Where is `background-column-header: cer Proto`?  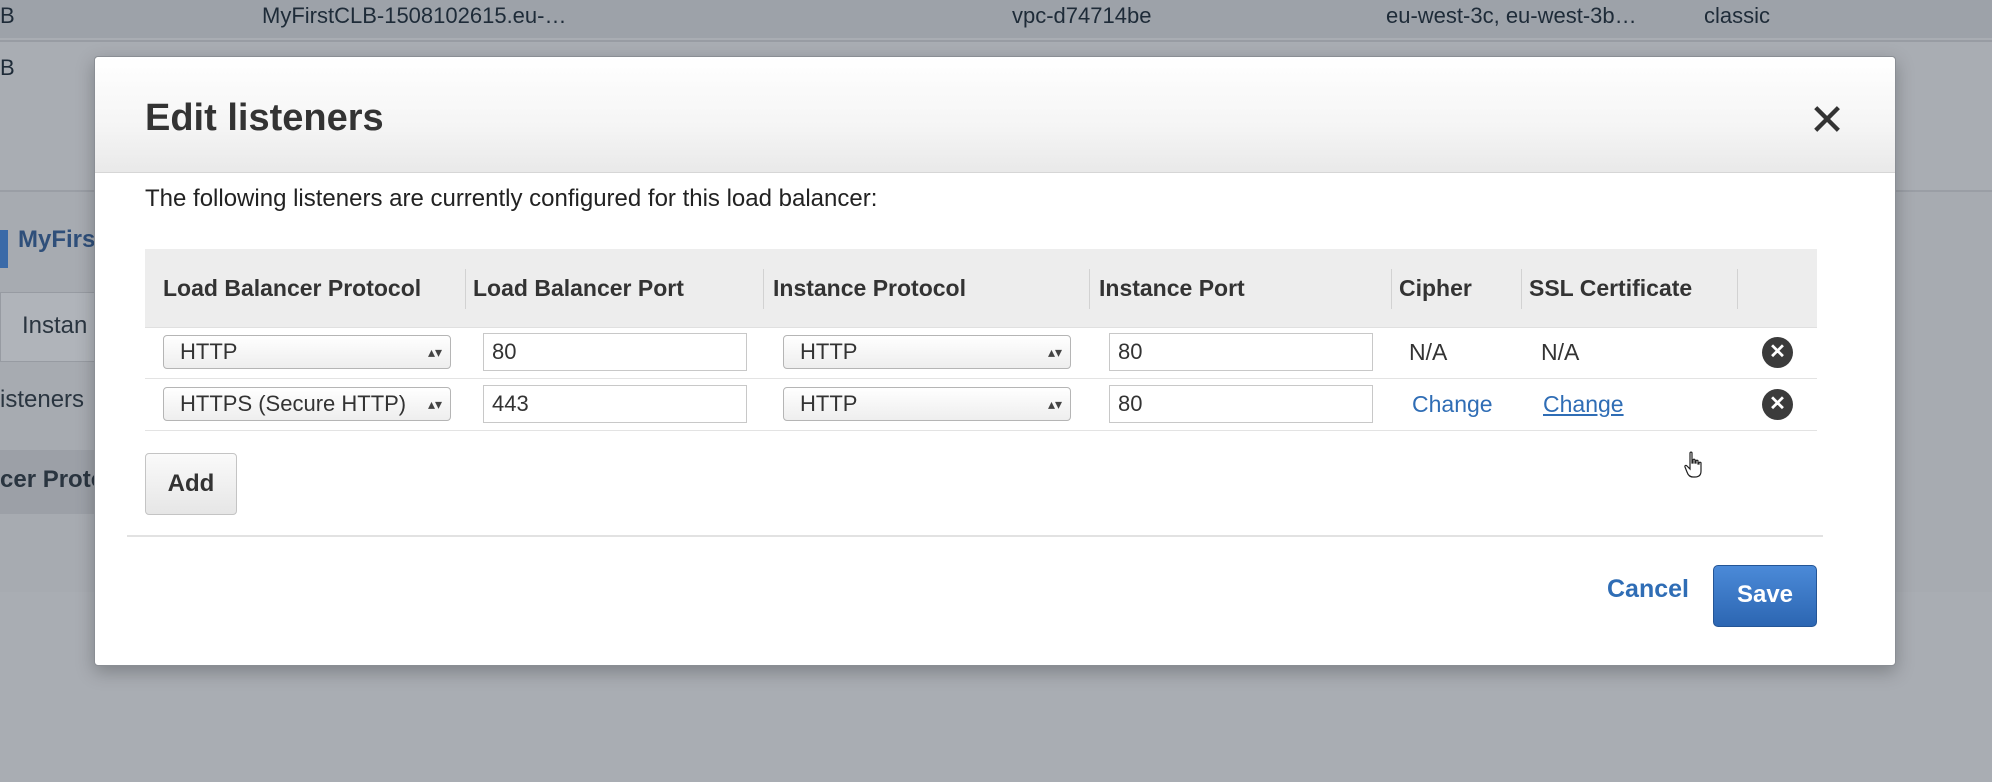 background-column-header: cer Proto is located at coordinates (53, 479).